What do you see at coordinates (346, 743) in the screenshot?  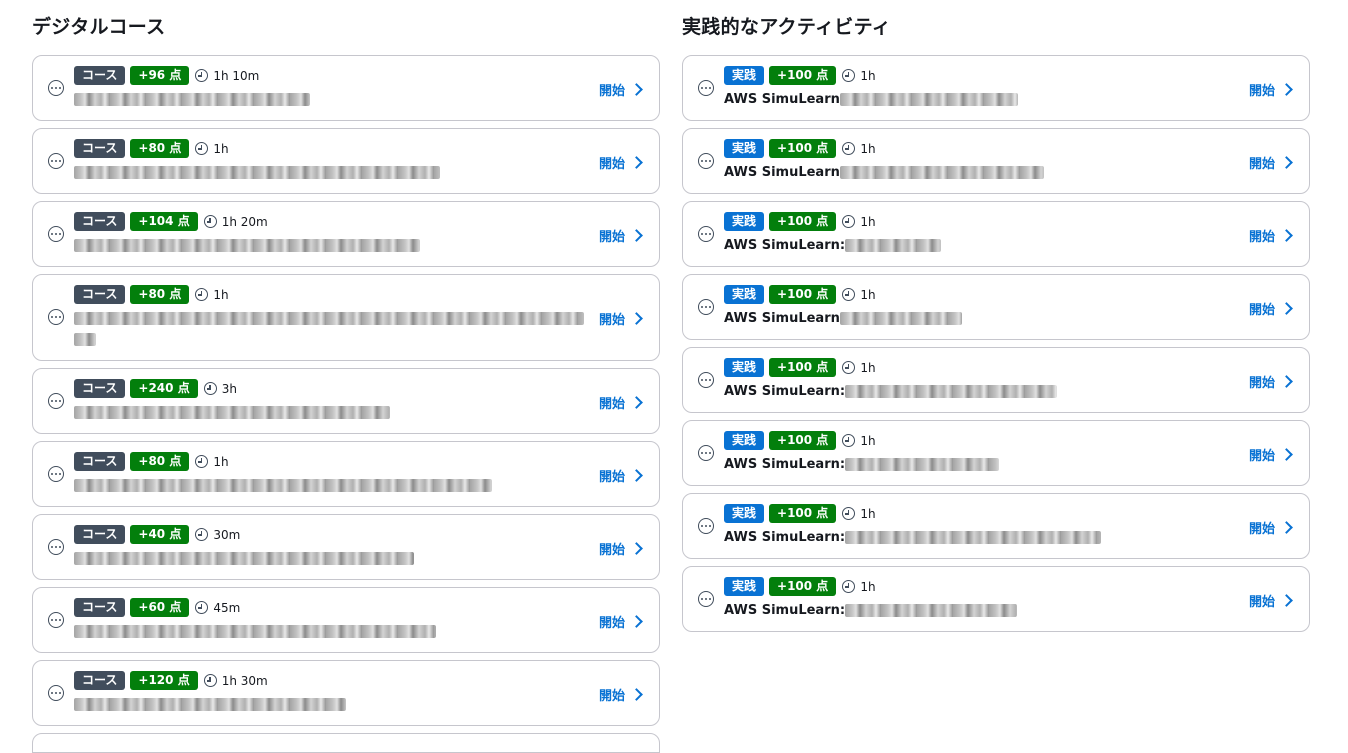 I see `course-card-partial` at bounding box center [346, 743].